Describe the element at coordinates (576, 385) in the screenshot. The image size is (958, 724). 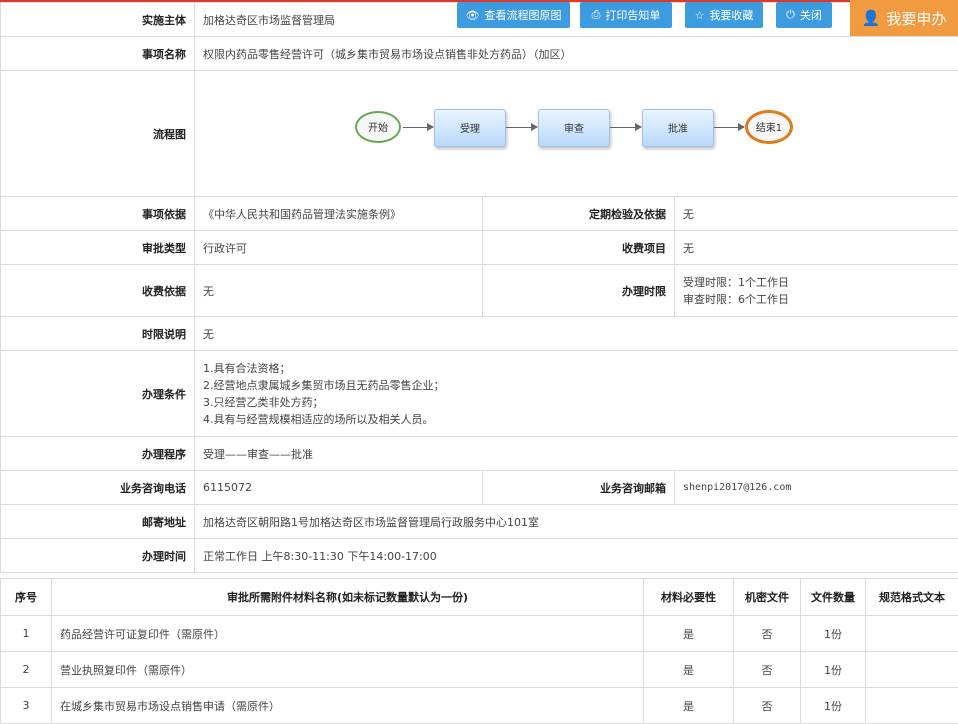
I see `condition-item: 2.经营地点隶属城乡集贸市场且无药品零售企业；` at that location.